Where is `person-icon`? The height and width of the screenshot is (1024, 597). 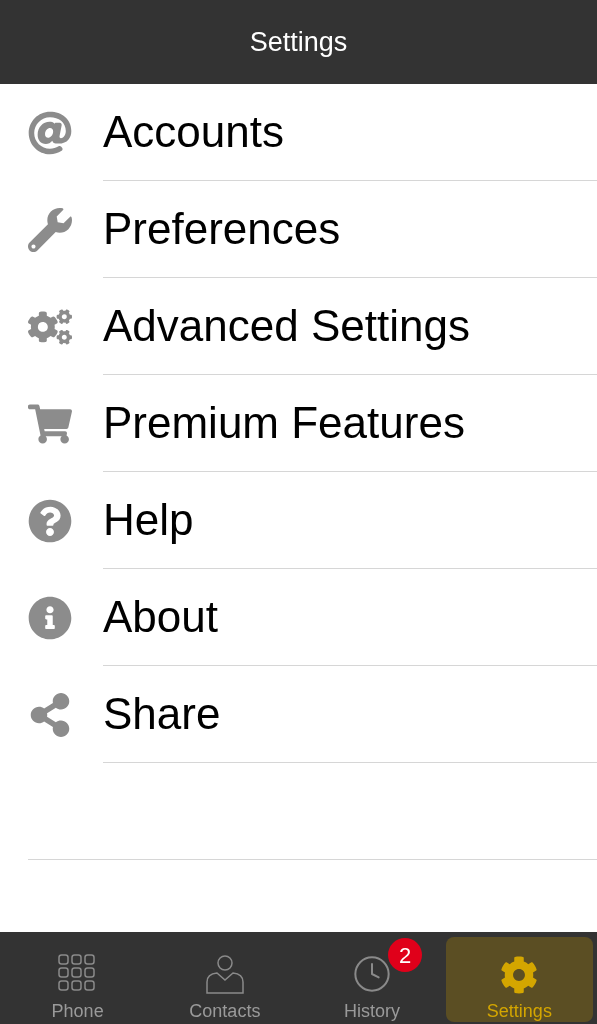
person-icon is located at coordinates (224, 974).